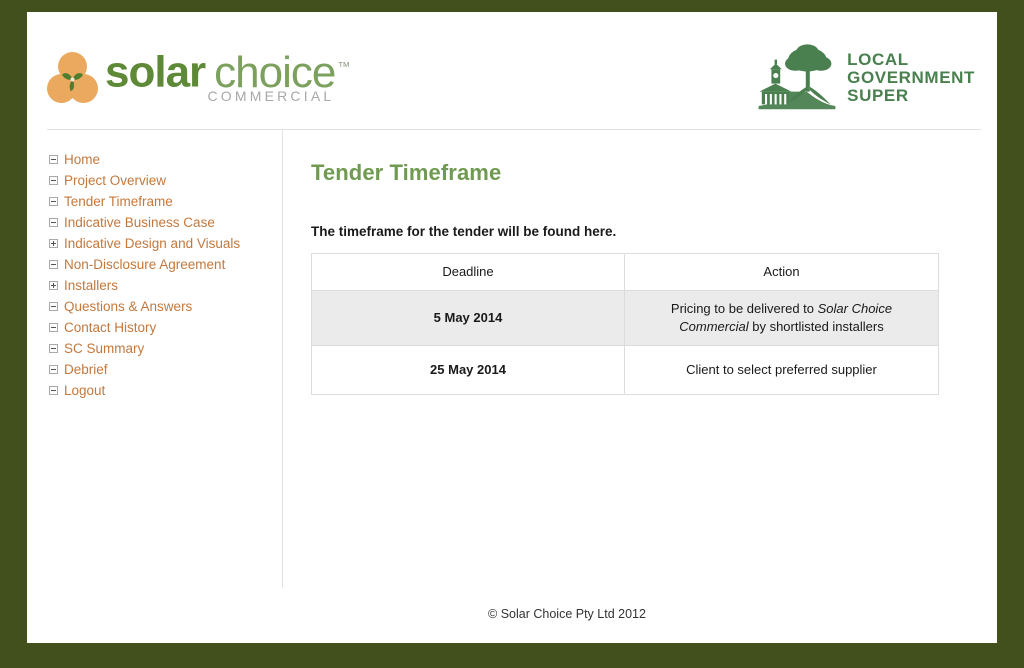 Image resolution: width=1024 pixels, height=668 pixels. Describe the element at coordinates (82, 159) in the screenshot. I see `sidebar-item-label: Home` at that location.